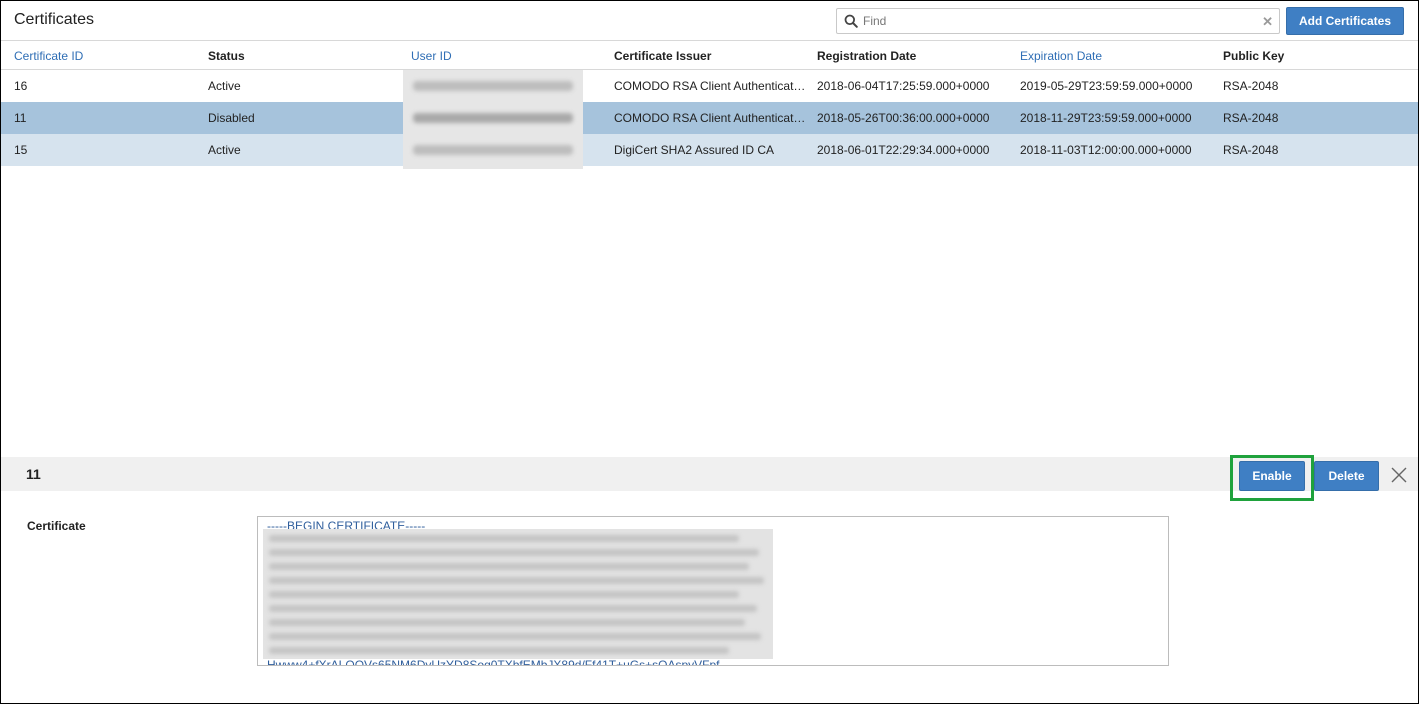 This screenshot has height=704, width=1419. Describe the element at coordinates (518, 594) in the screenshot. I see `redacted-certificate-body` at that location.